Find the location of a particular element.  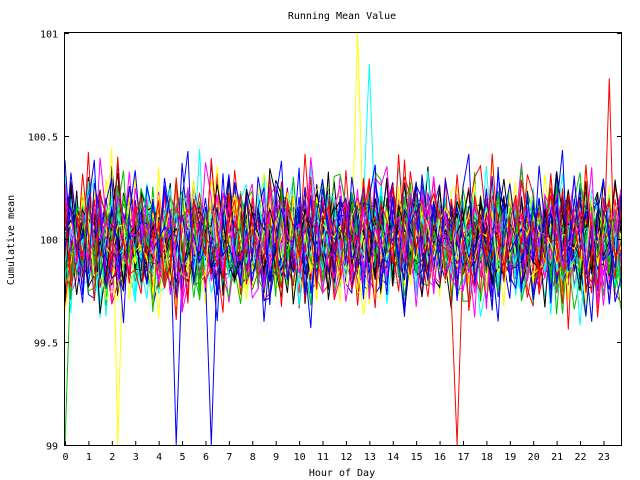

y-tick-label: 101 is located at coordinates (49, 35).